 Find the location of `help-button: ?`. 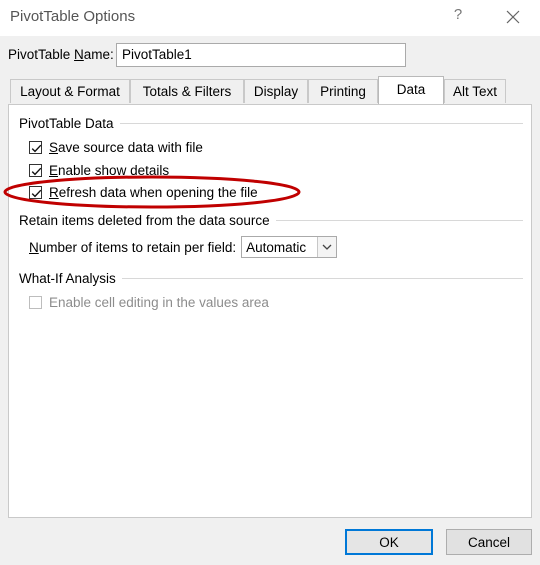

help-button: ? is located at coordinates (458, 17).